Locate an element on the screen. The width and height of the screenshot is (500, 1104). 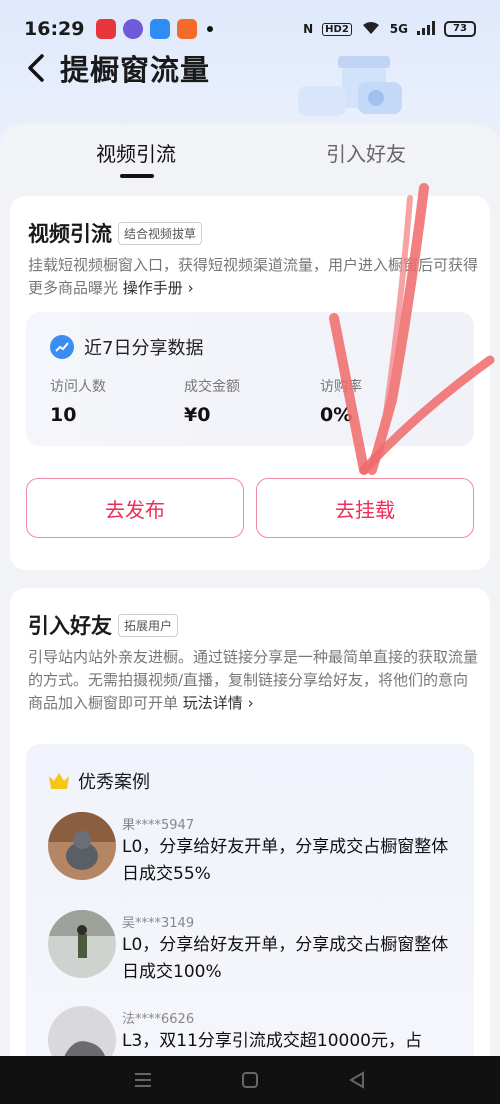
stat-value: ¥0 is located at coordinates (197, 415).